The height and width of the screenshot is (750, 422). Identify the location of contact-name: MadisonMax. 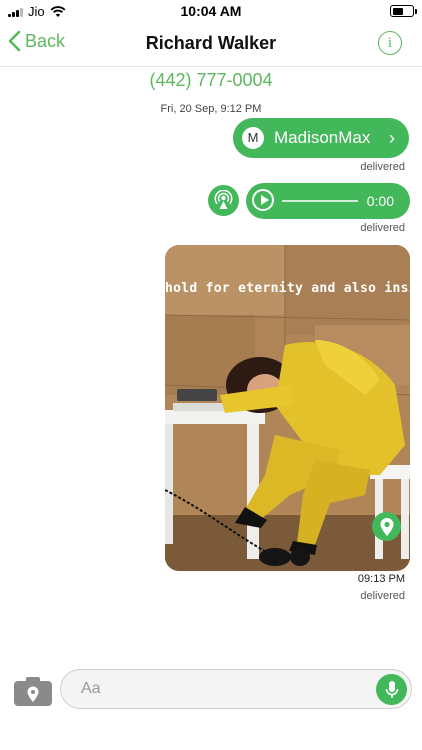
(322, 137).